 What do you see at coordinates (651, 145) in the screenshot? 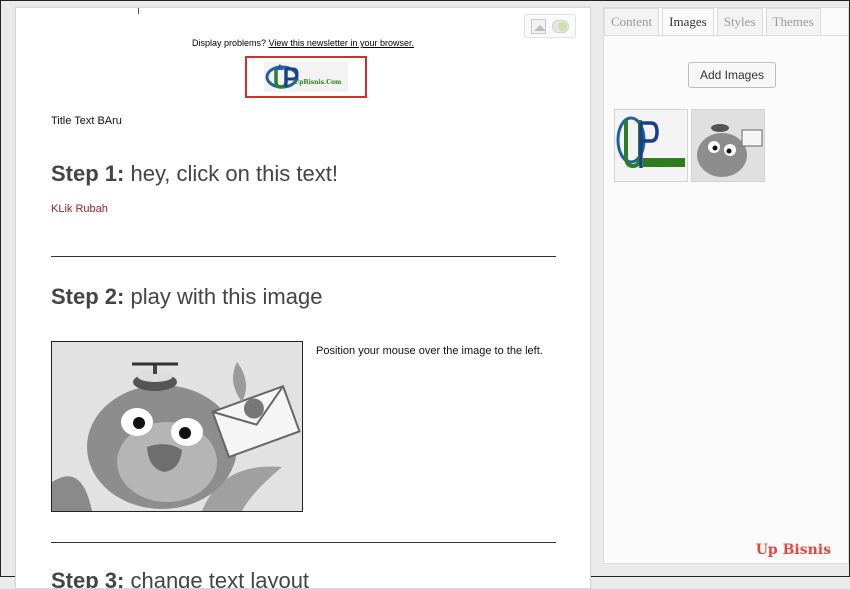
I see `image-thumbnail-logo` at bounding box center [651, 145].